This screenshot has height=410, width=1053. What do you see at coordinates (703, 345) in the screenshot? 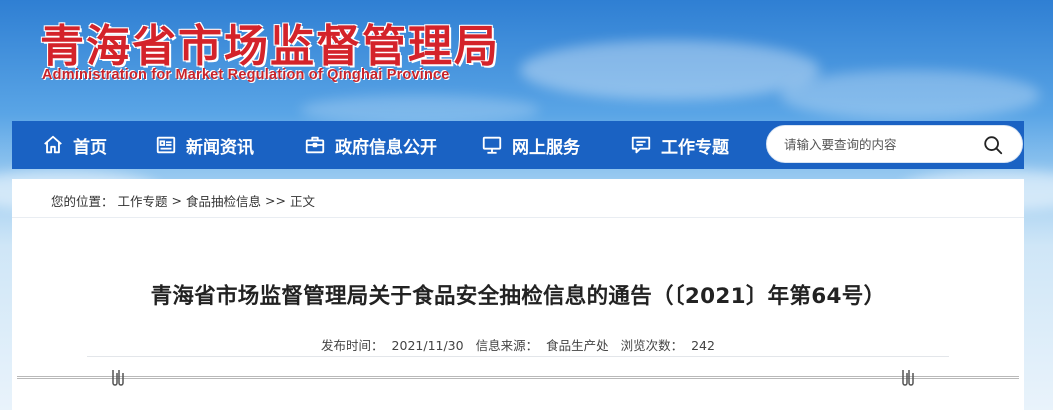
I see `views-count: 242` at bounding box center [703, 345].